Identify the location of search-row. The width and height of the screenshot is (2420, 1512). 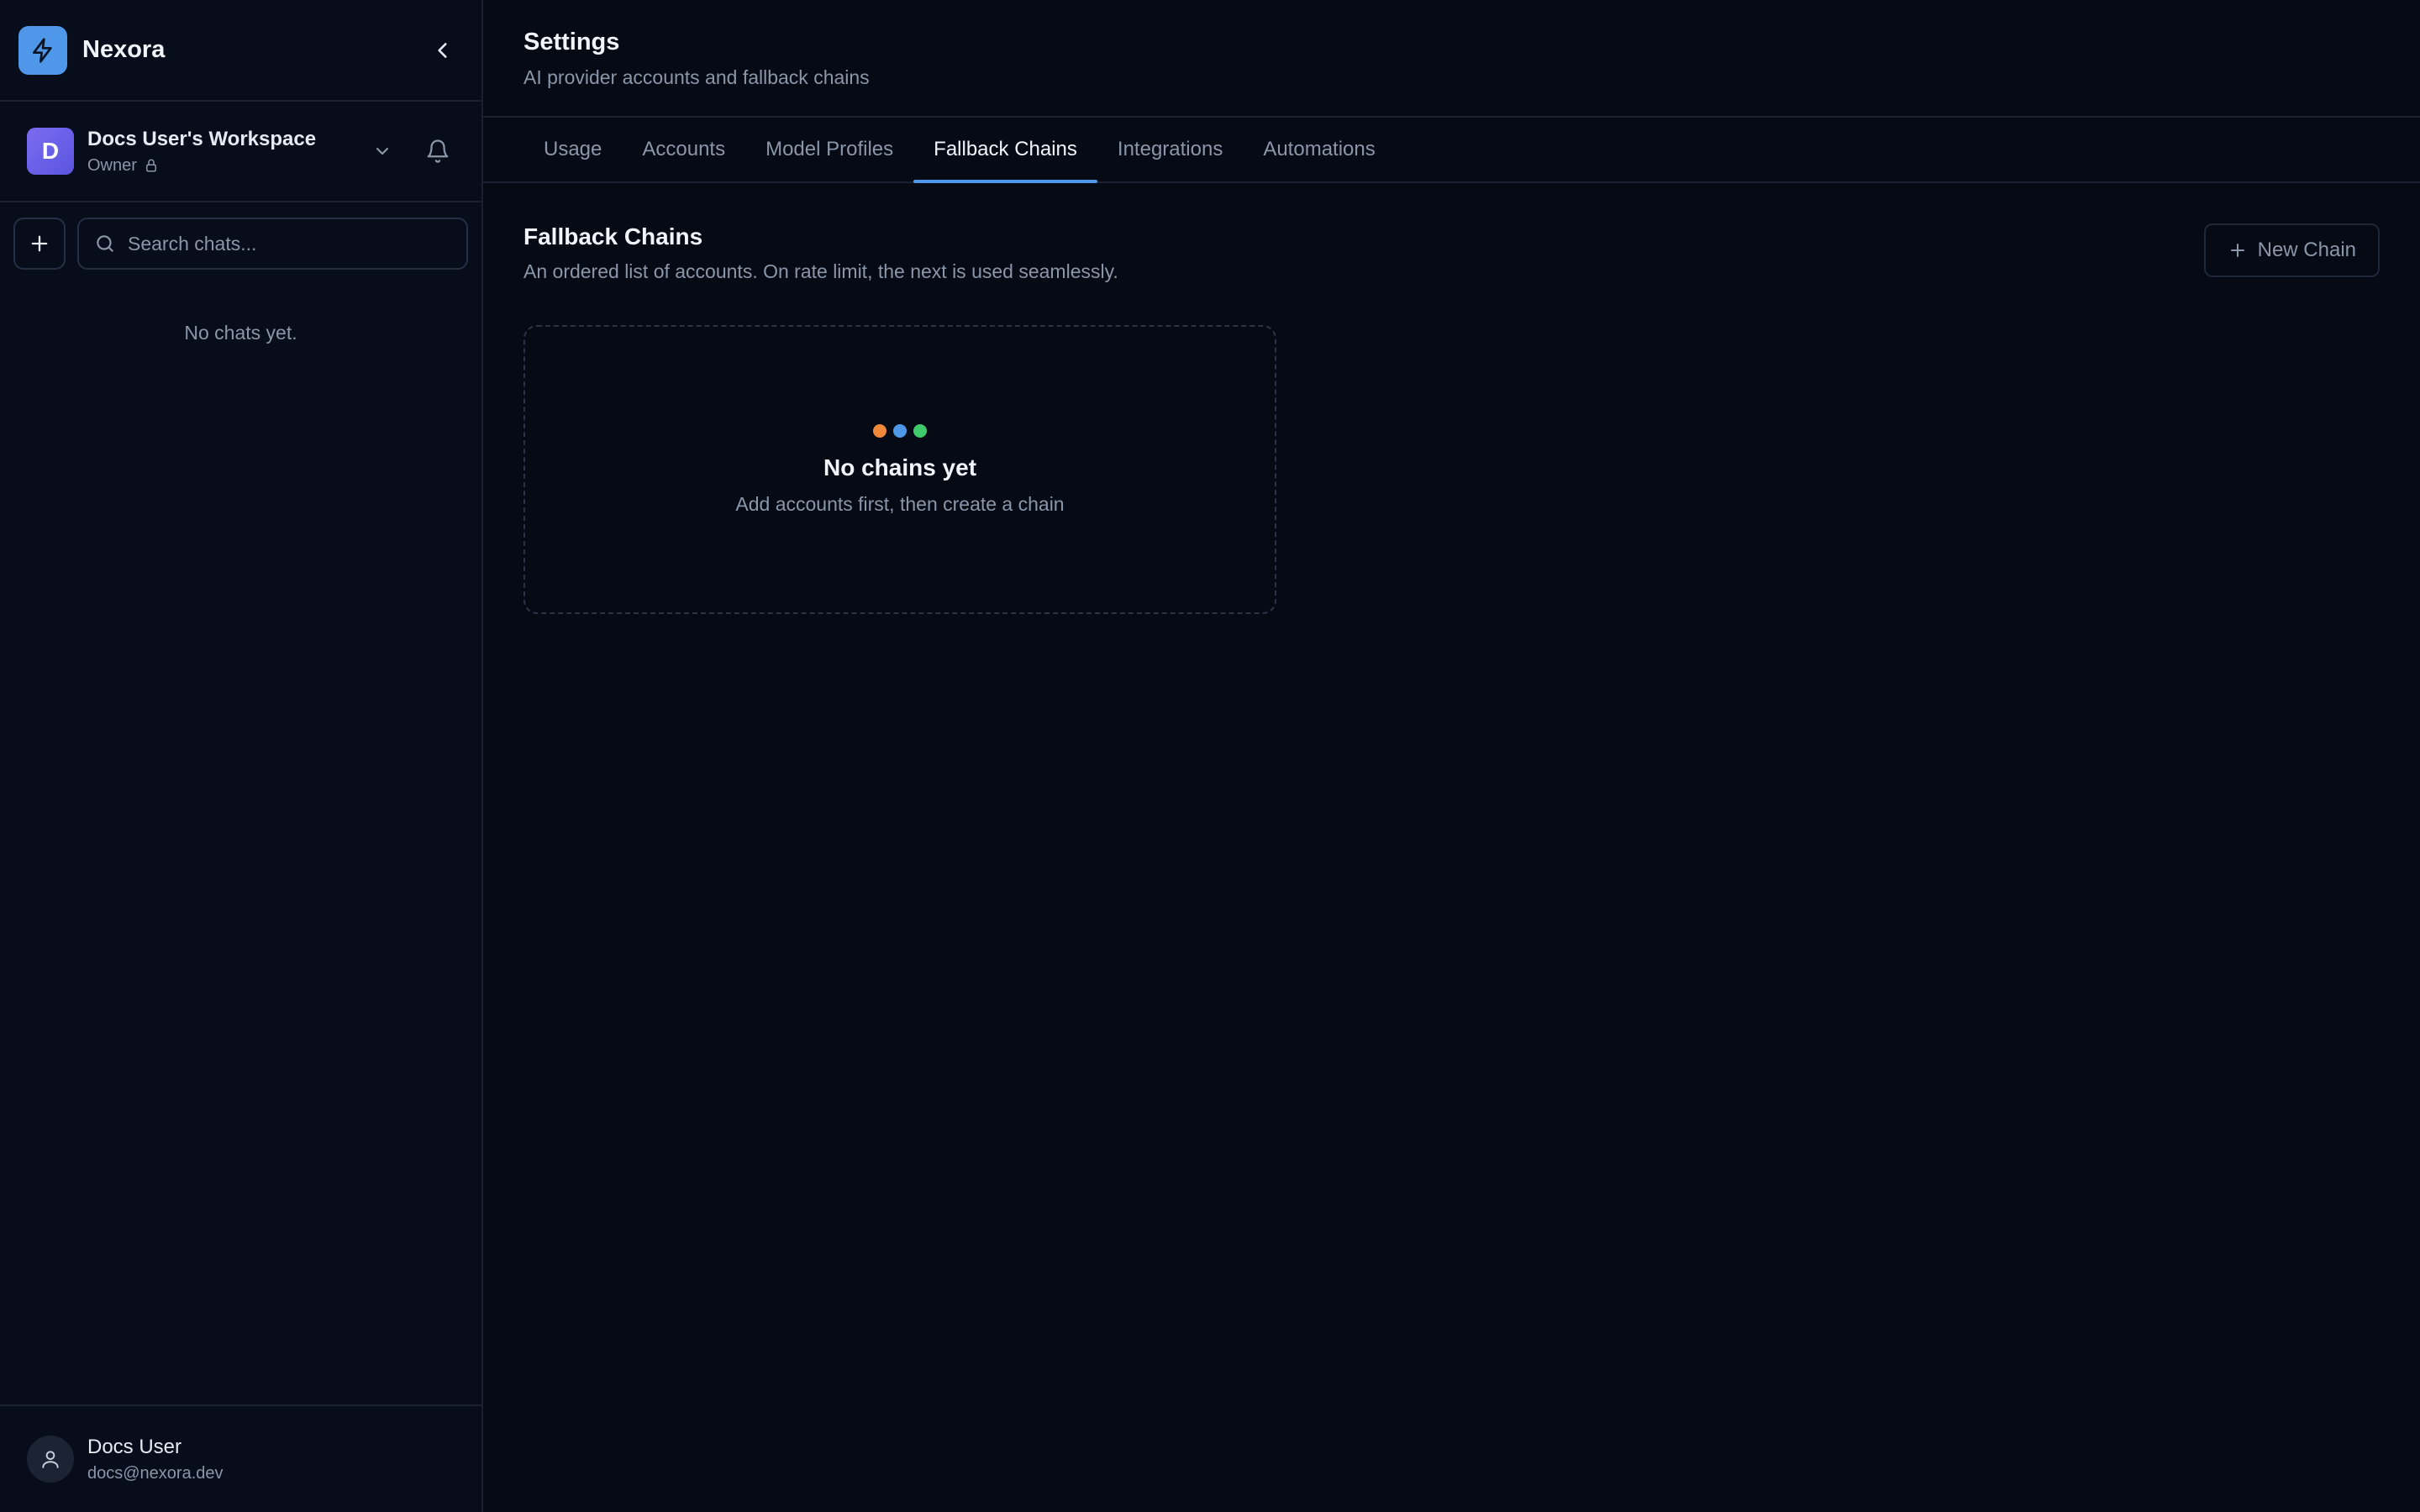
(240, 243).